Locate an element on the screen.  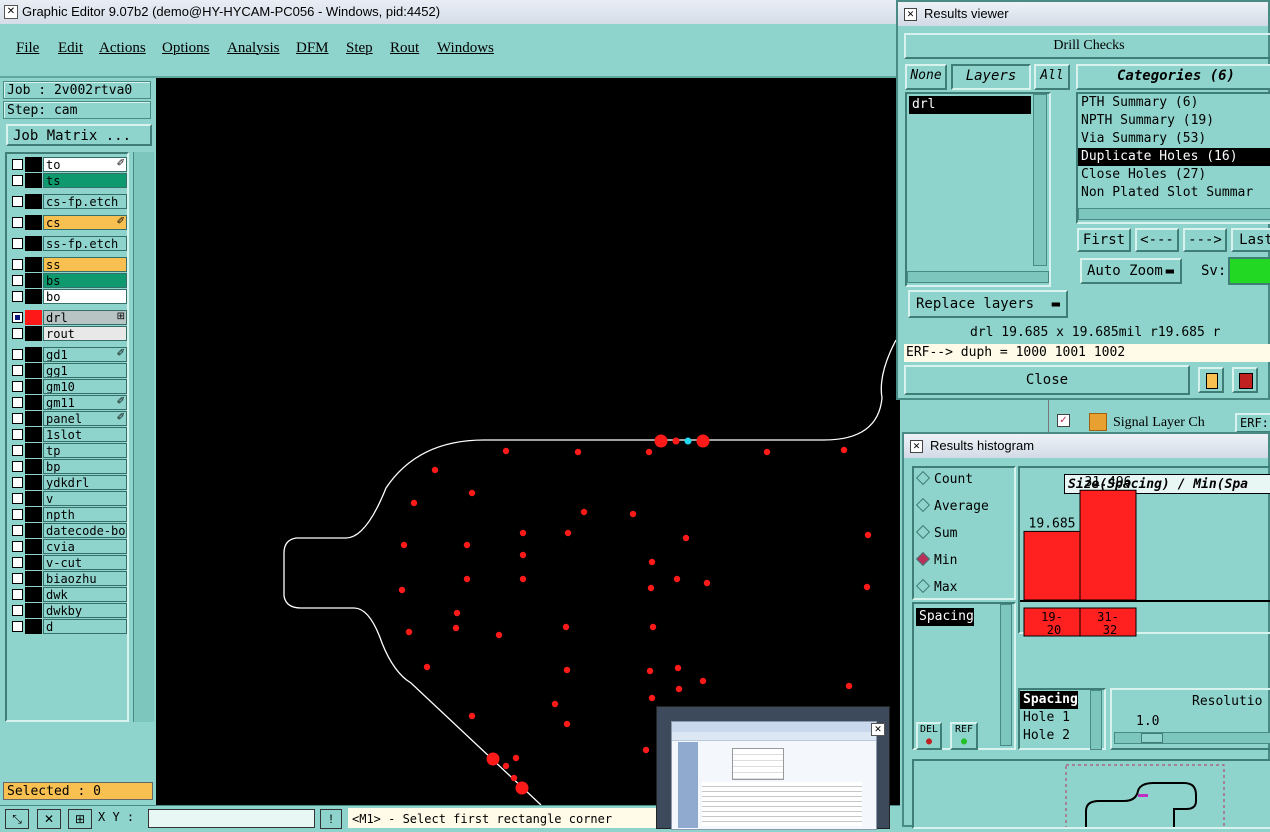
layers-none-button: None is located at coordinates (926, 77).